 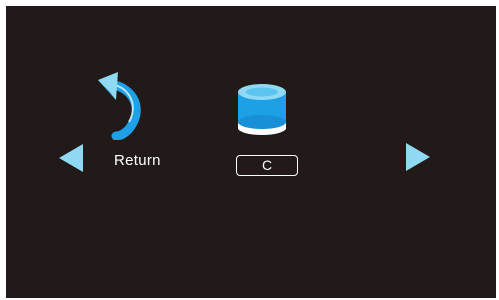 I want to click on nav-left-arrow-icon, so click(x=71, y=158).